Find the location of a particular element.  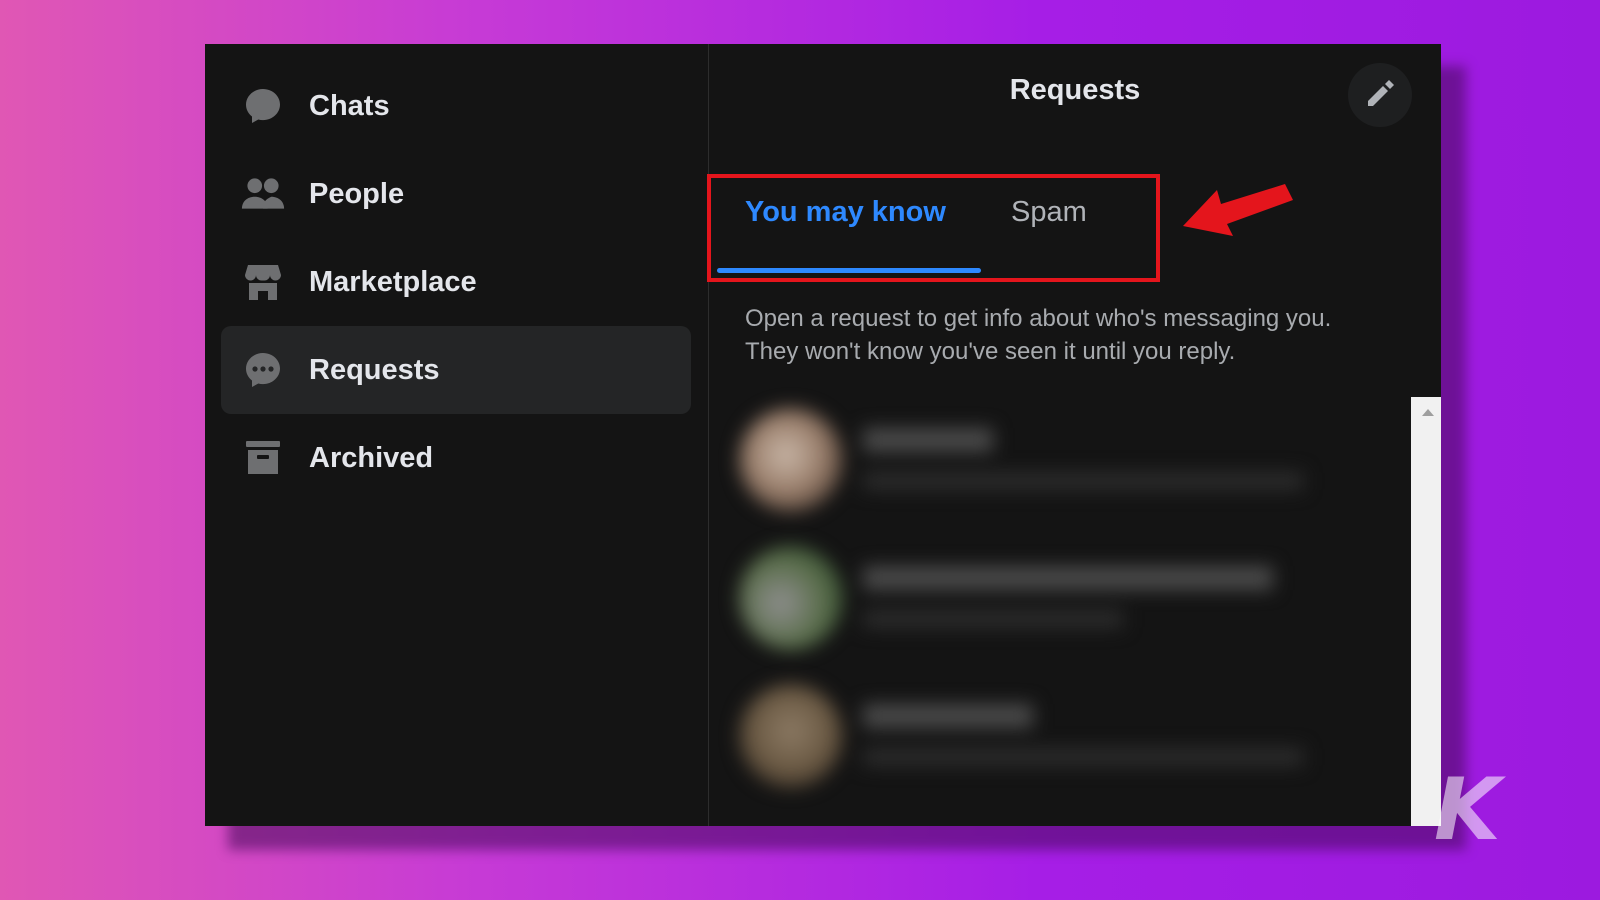

compose-button is located at coordinates (1380, 95).